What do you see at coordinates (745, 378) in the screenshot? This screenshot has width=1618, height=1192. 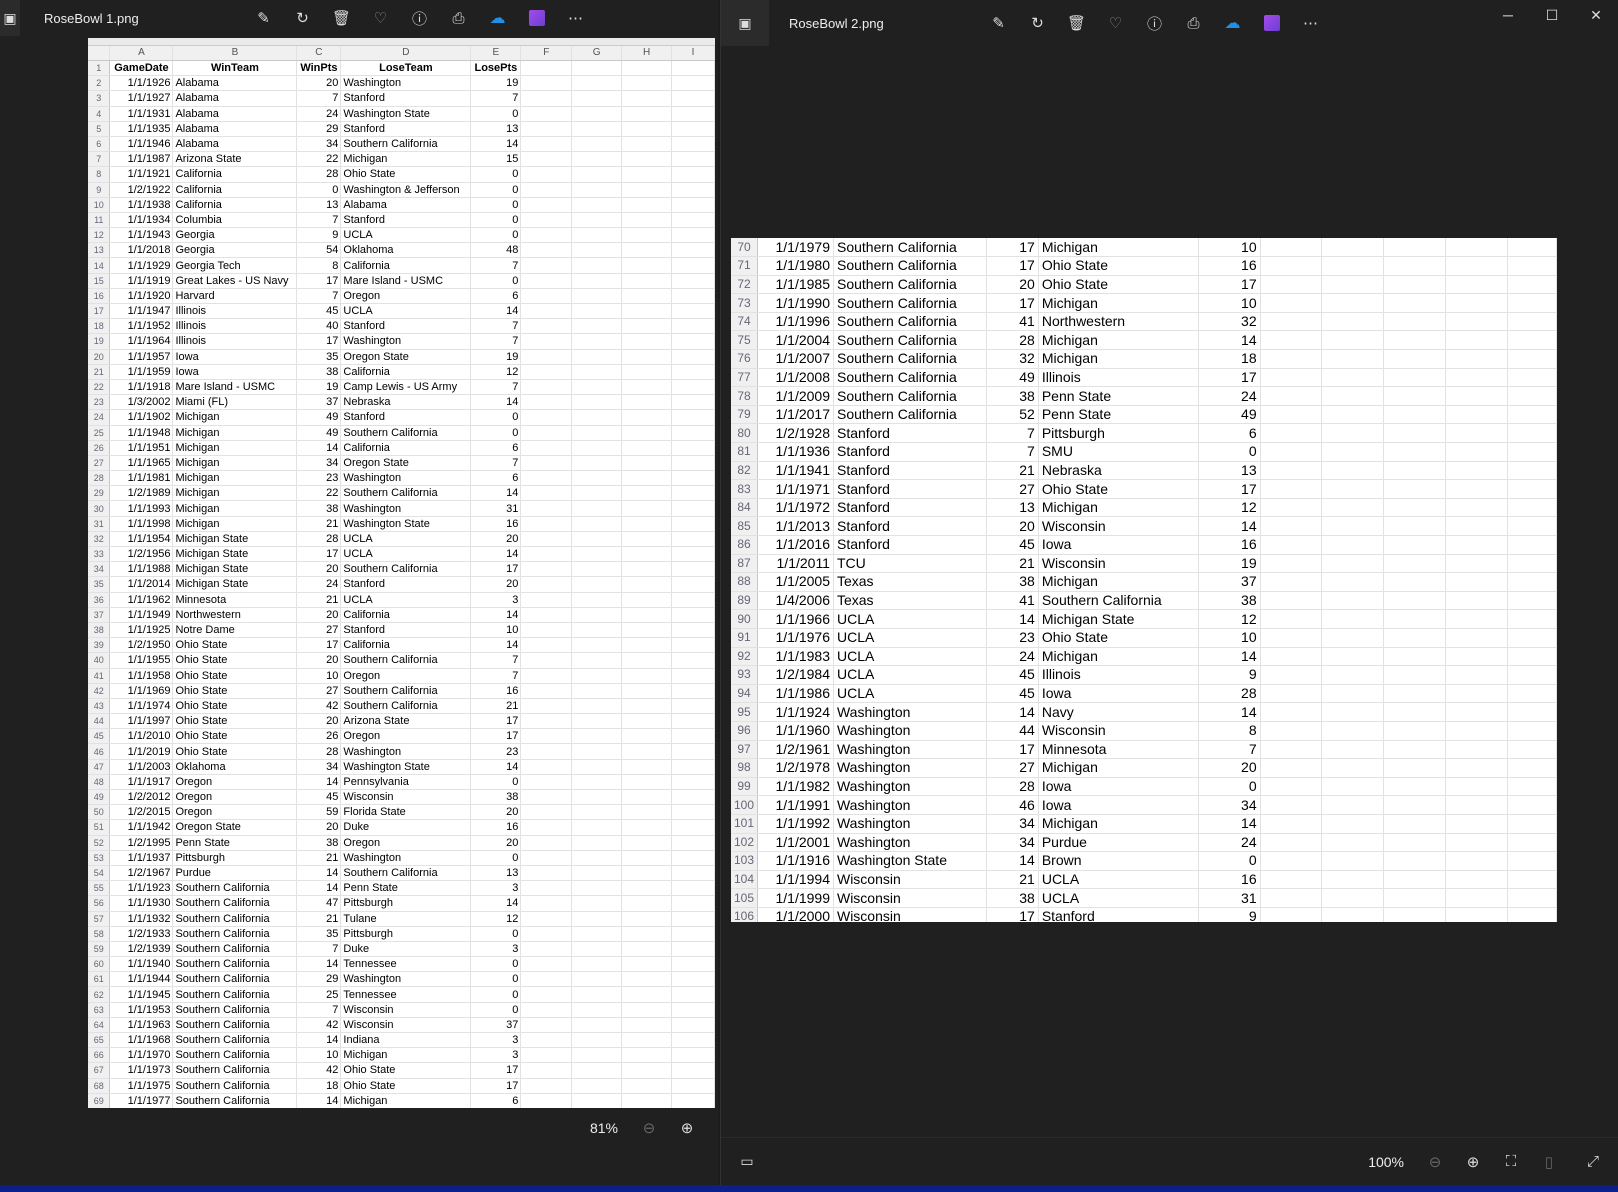 I see `row-number: 77` at bounding box center [745, 378].